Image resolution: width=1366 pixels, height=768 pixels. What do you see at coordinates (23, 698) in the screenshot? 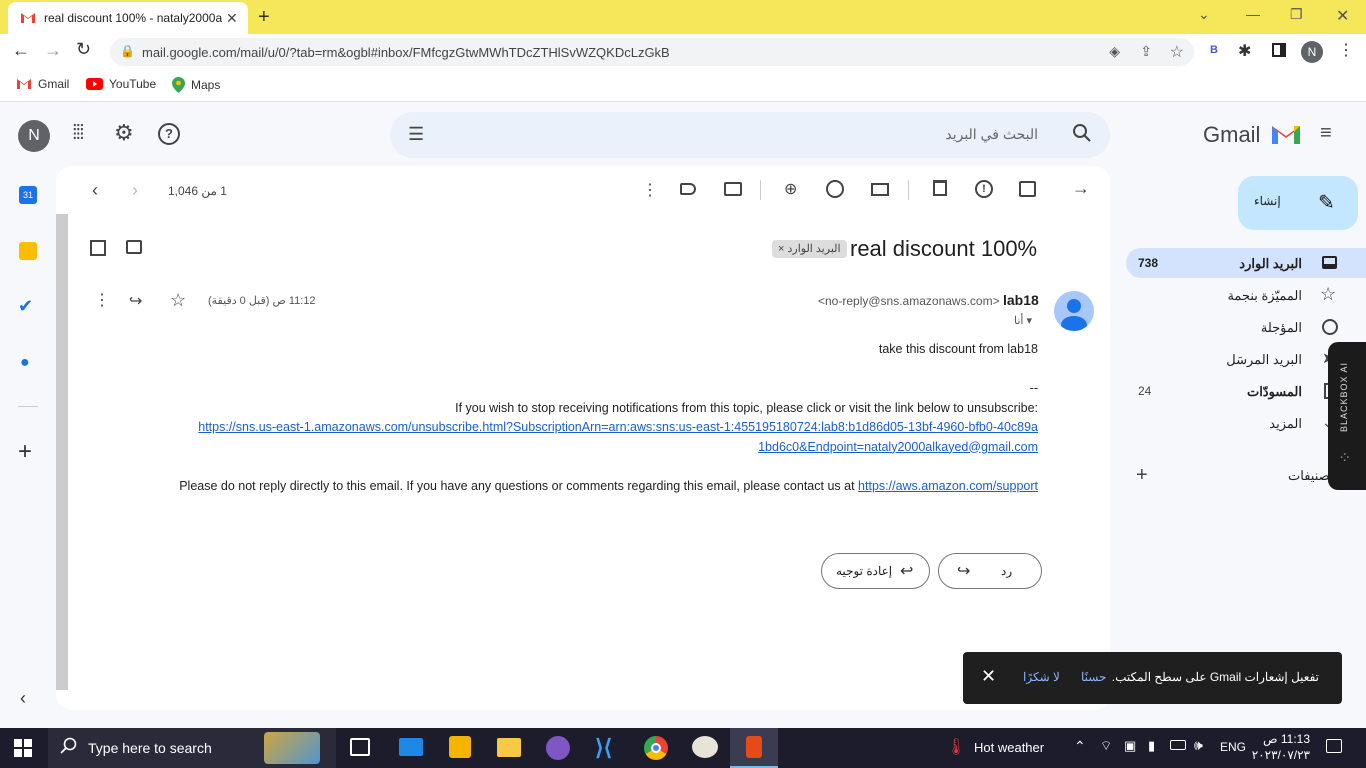
I see `collapse-panel-icon: ‹` at bounding box center [23, 698].